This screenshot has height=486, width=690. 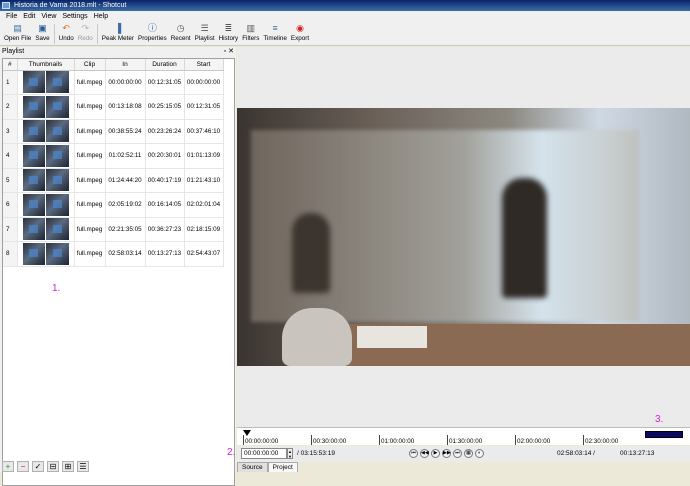 What do you see at coordinates (66, 38) in the screenshot?
I see `toolbar-label: Undo` at bounding box center [66, 38].